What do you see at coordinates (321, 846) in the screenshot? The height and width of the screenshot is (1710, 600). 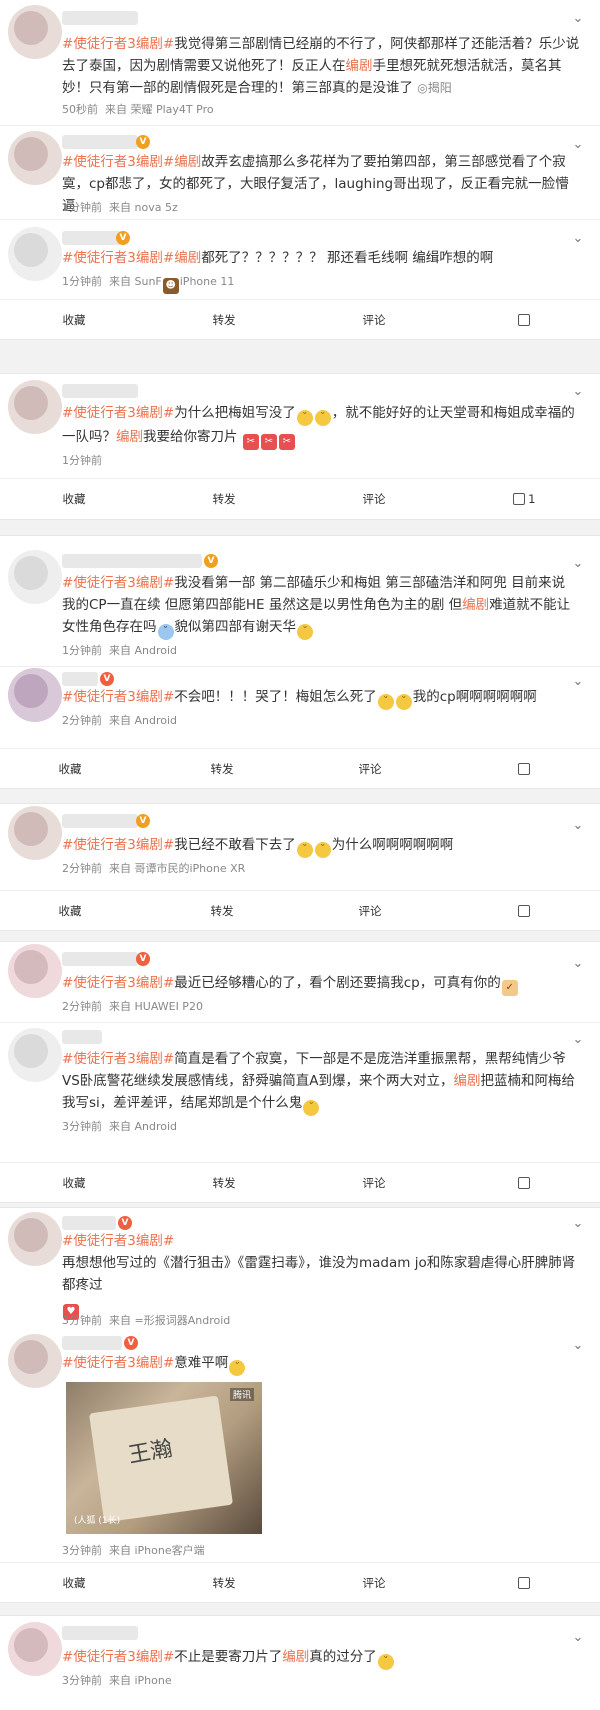 I see `comment-text: #使徒行者3编剧#我已经不敢看下去了 ˘ ˘ 为什么啊啊啊啊啊啊` at bounding box center [321, 846].